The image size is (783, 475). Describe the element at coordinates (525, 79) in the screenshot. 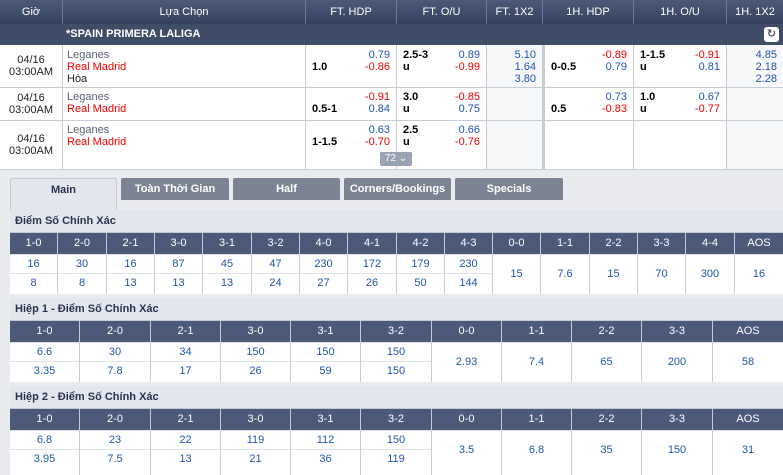

I see `ft-1x2-draw: 3.80` at that location.